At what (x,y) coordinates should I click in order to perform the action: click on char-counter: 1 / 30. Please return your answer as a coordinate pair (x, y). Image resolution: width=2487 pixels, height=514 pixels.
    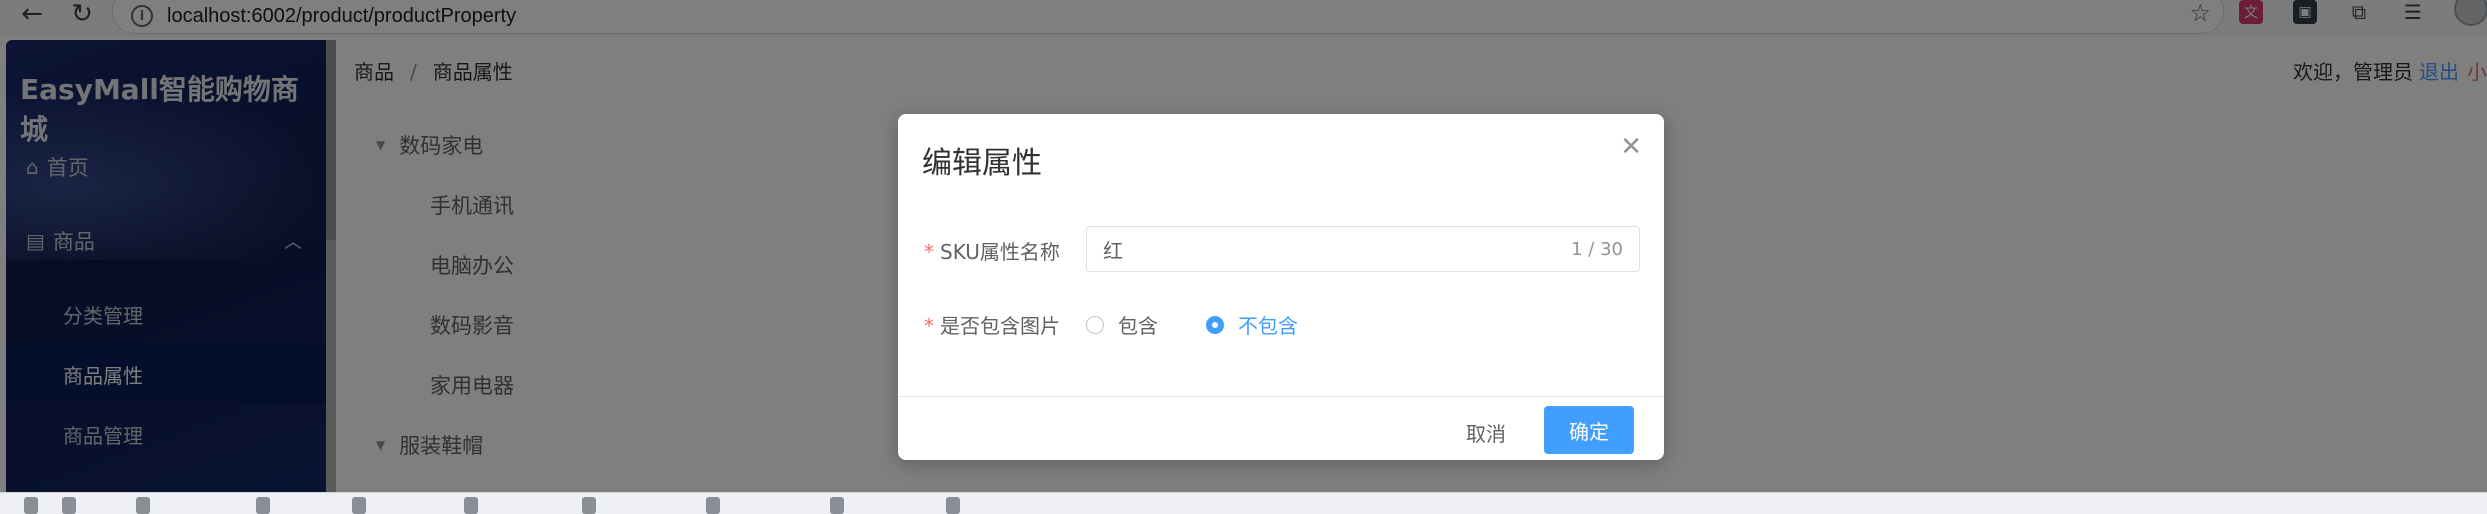
    Looking at the image, I should click on (1597, 249).